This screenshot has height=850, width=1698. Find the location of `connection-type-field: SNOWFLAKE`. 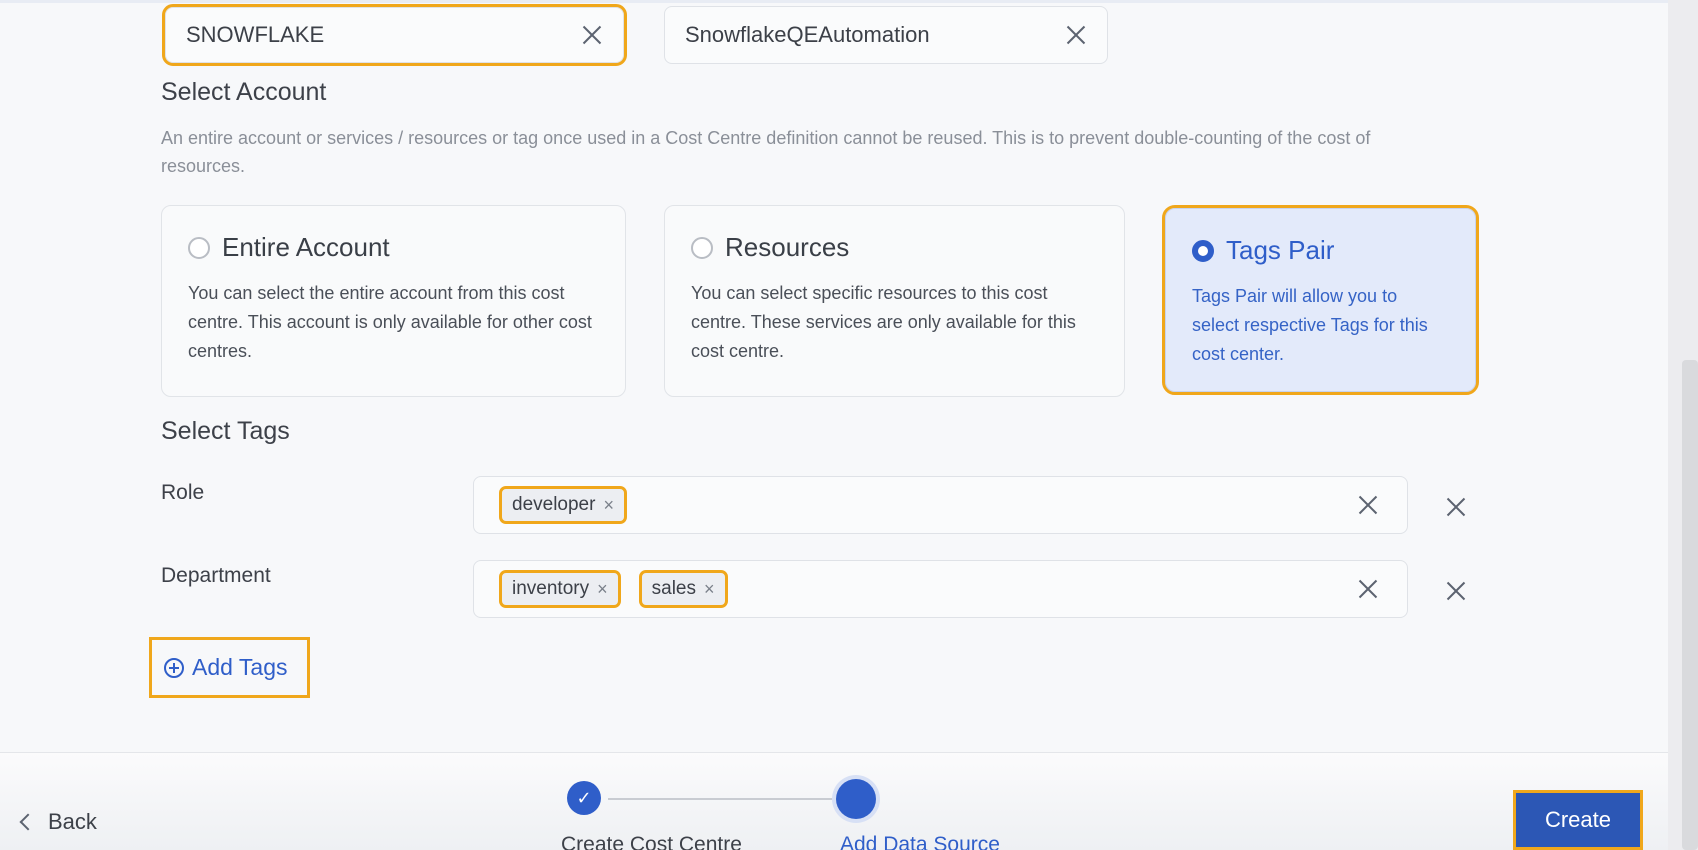

connection-type-field: SNOWFLAKE is located at coordinates (394, 35).